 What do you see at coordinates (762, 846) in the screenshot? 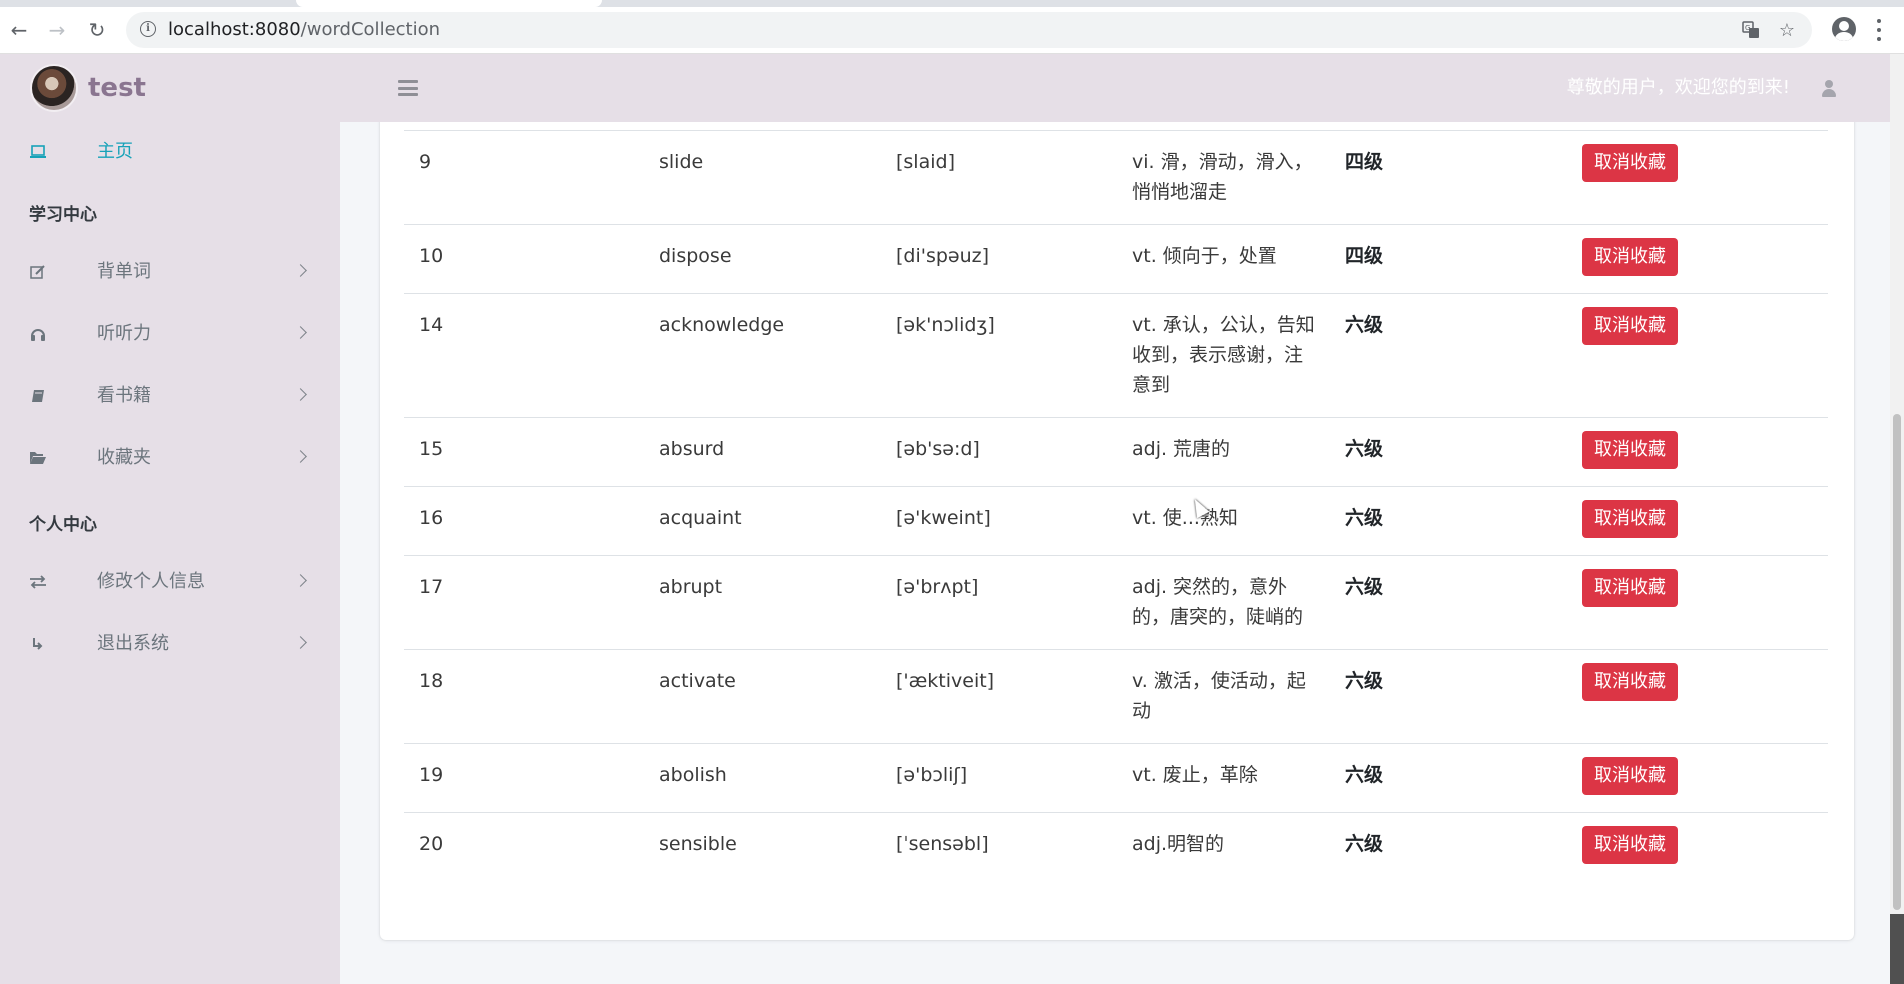
I see `word-cell: sensible` at bounding box center [762, 846].